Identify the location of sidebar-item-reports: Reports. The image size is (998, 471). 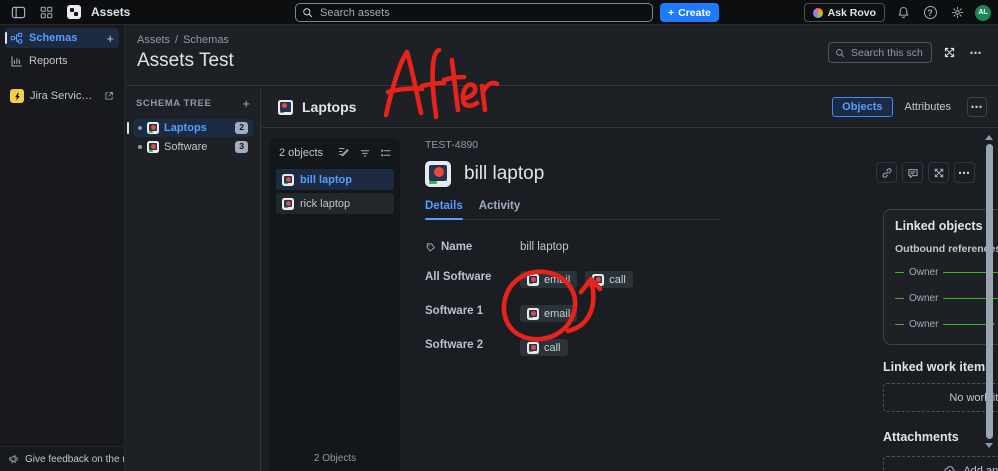
(62, 61).